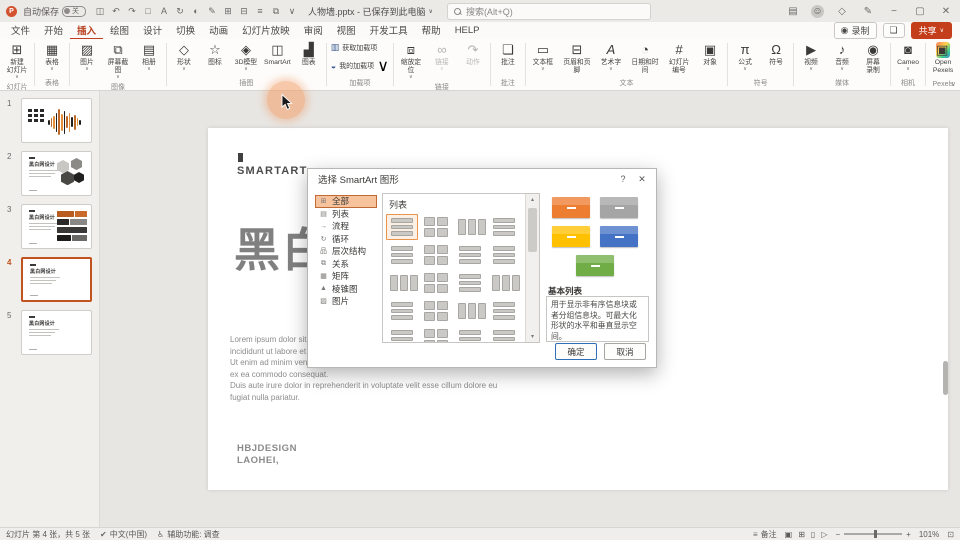 The height and width of the screenshot is (540, 960). Describe the element at coordinates (855, 30) in the screenshot. I see `record-button: ◉ 录制` at that location.